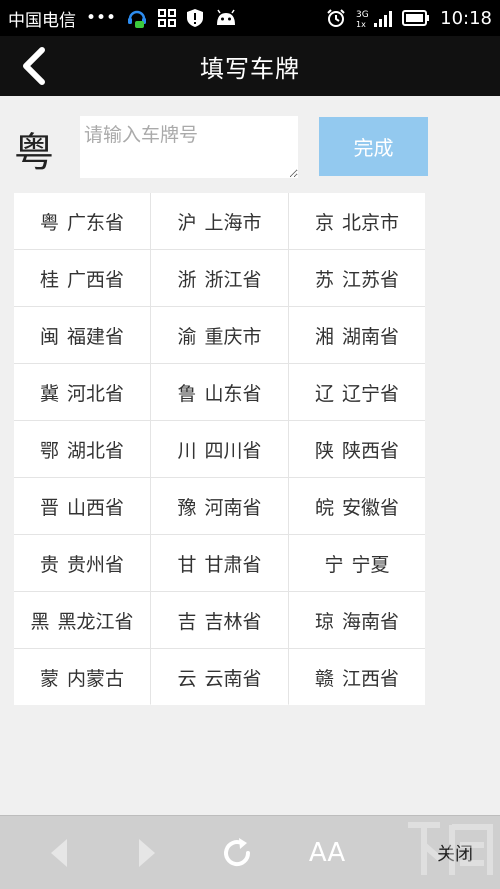 Image resolution: width=500 pixels, height=889 pixels. I want to click on province-abbr: 琼, so click(324, 621).